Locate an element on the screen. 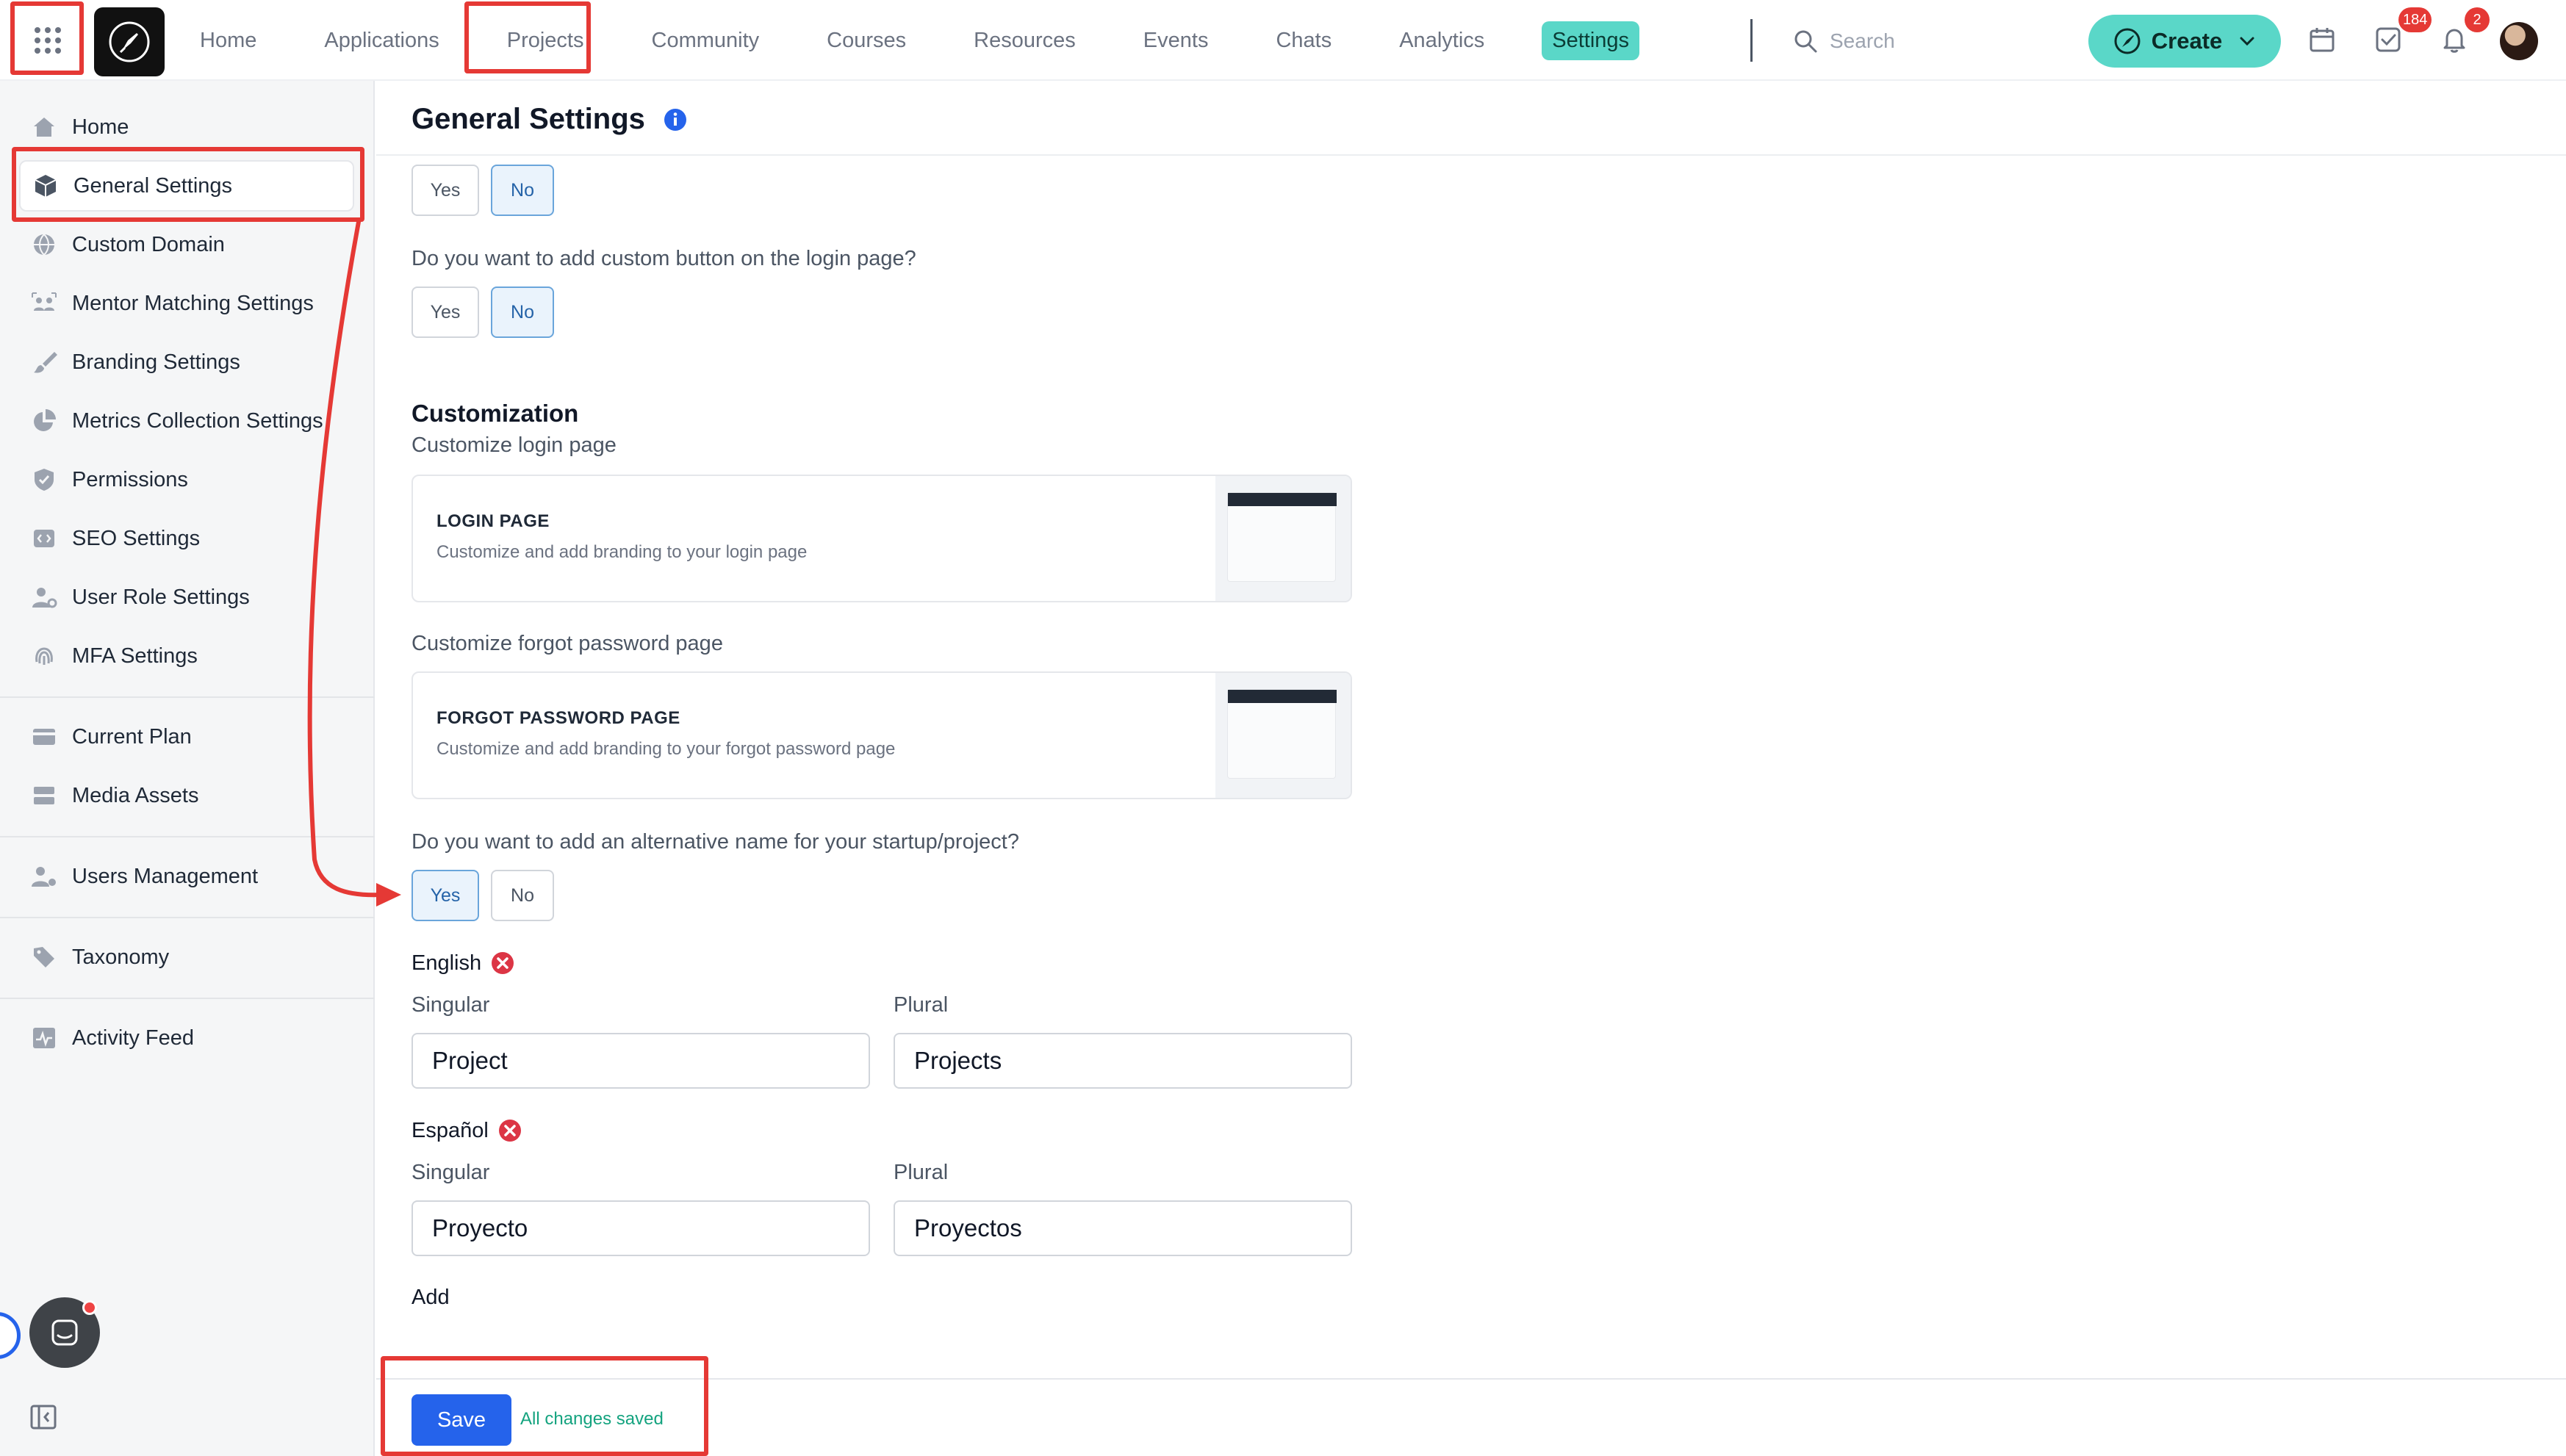  brush-icon is located at coordinates (45, 362).